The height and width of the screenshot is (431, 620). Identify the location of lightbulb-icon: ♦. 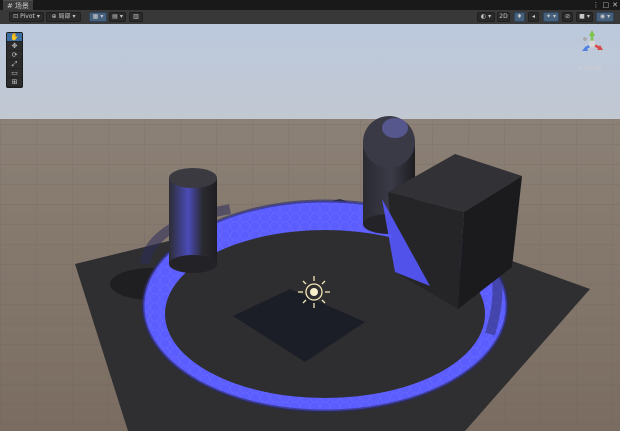
(519, 16).